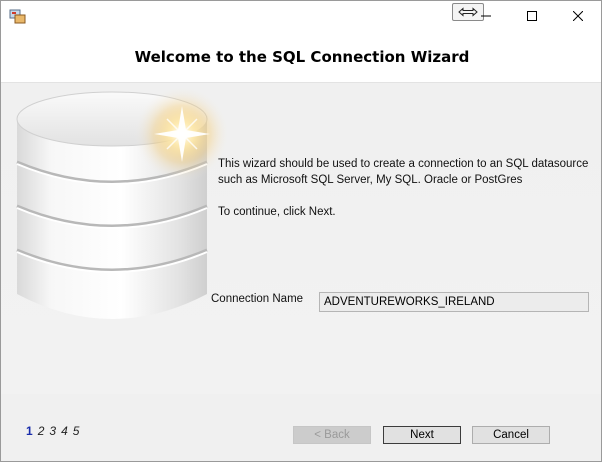 This screenshot has width=602, height=462. Describe the element at coordinates (76, 431) in the screenshot. I see `step-5: 5` at that location.